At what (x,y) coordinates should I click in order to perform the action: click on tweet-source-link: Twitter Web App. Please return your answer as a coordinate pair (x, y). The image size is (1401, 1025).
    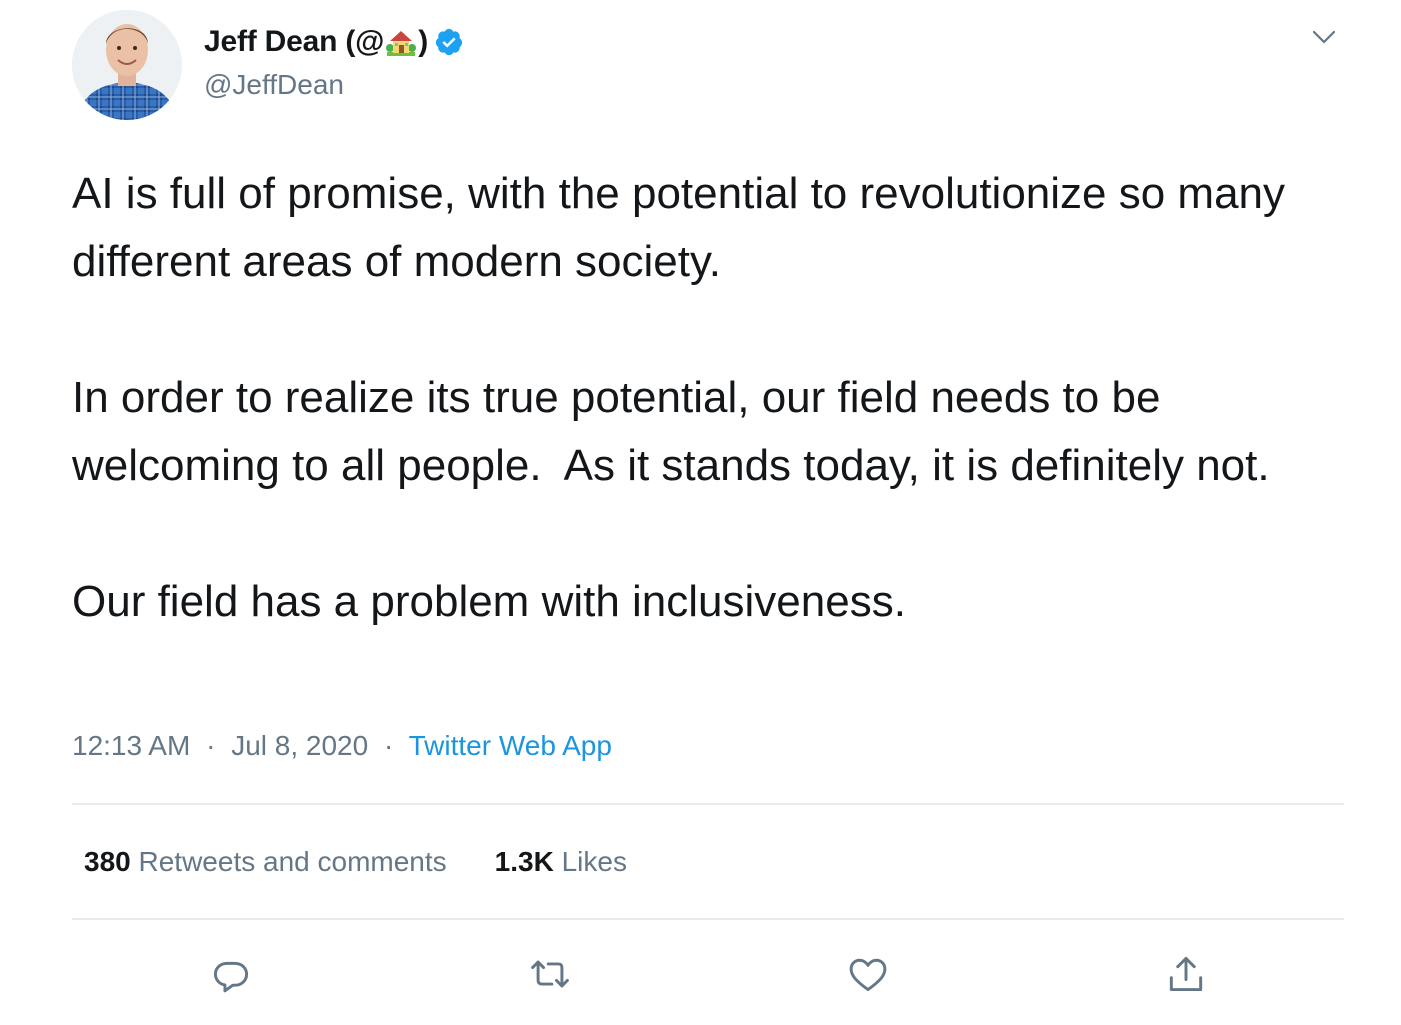
    Looking at the image, I should click on (510, 745).